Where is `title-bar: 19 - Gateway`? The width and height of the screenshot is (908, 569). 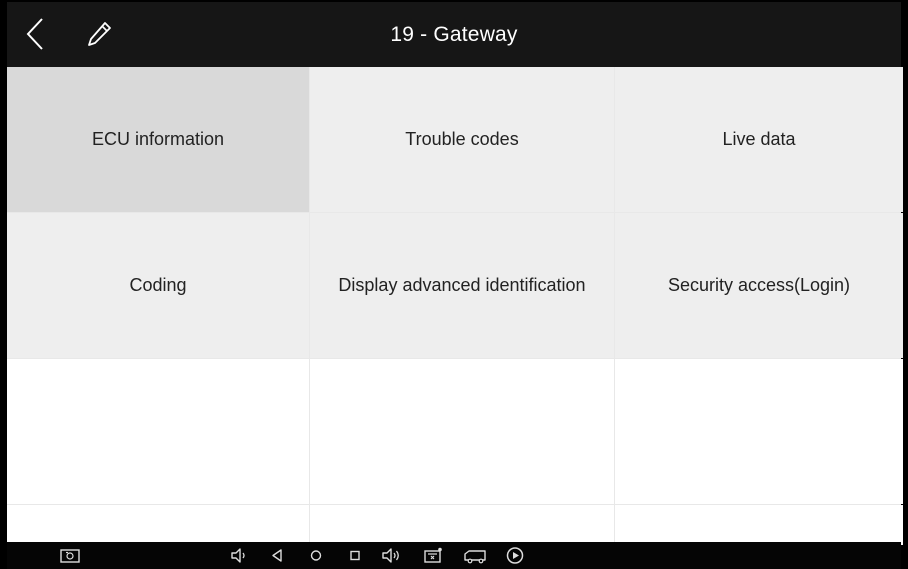 title-bar: 19 - Gateway is located at coordinates (454, 34).